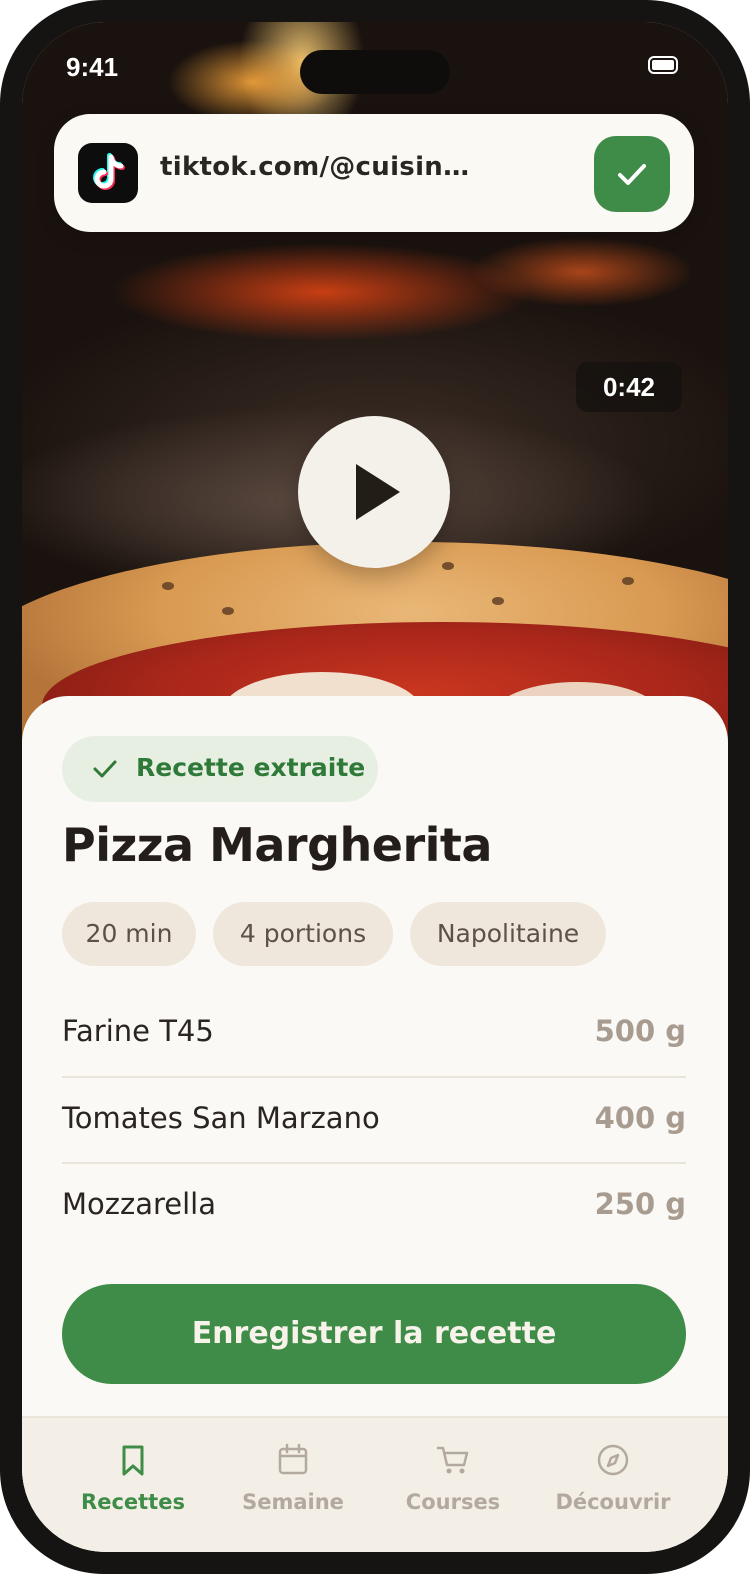 The width and height of the screenshot is (750, 1574). I want to click on battery-icon, so click(663, 65).